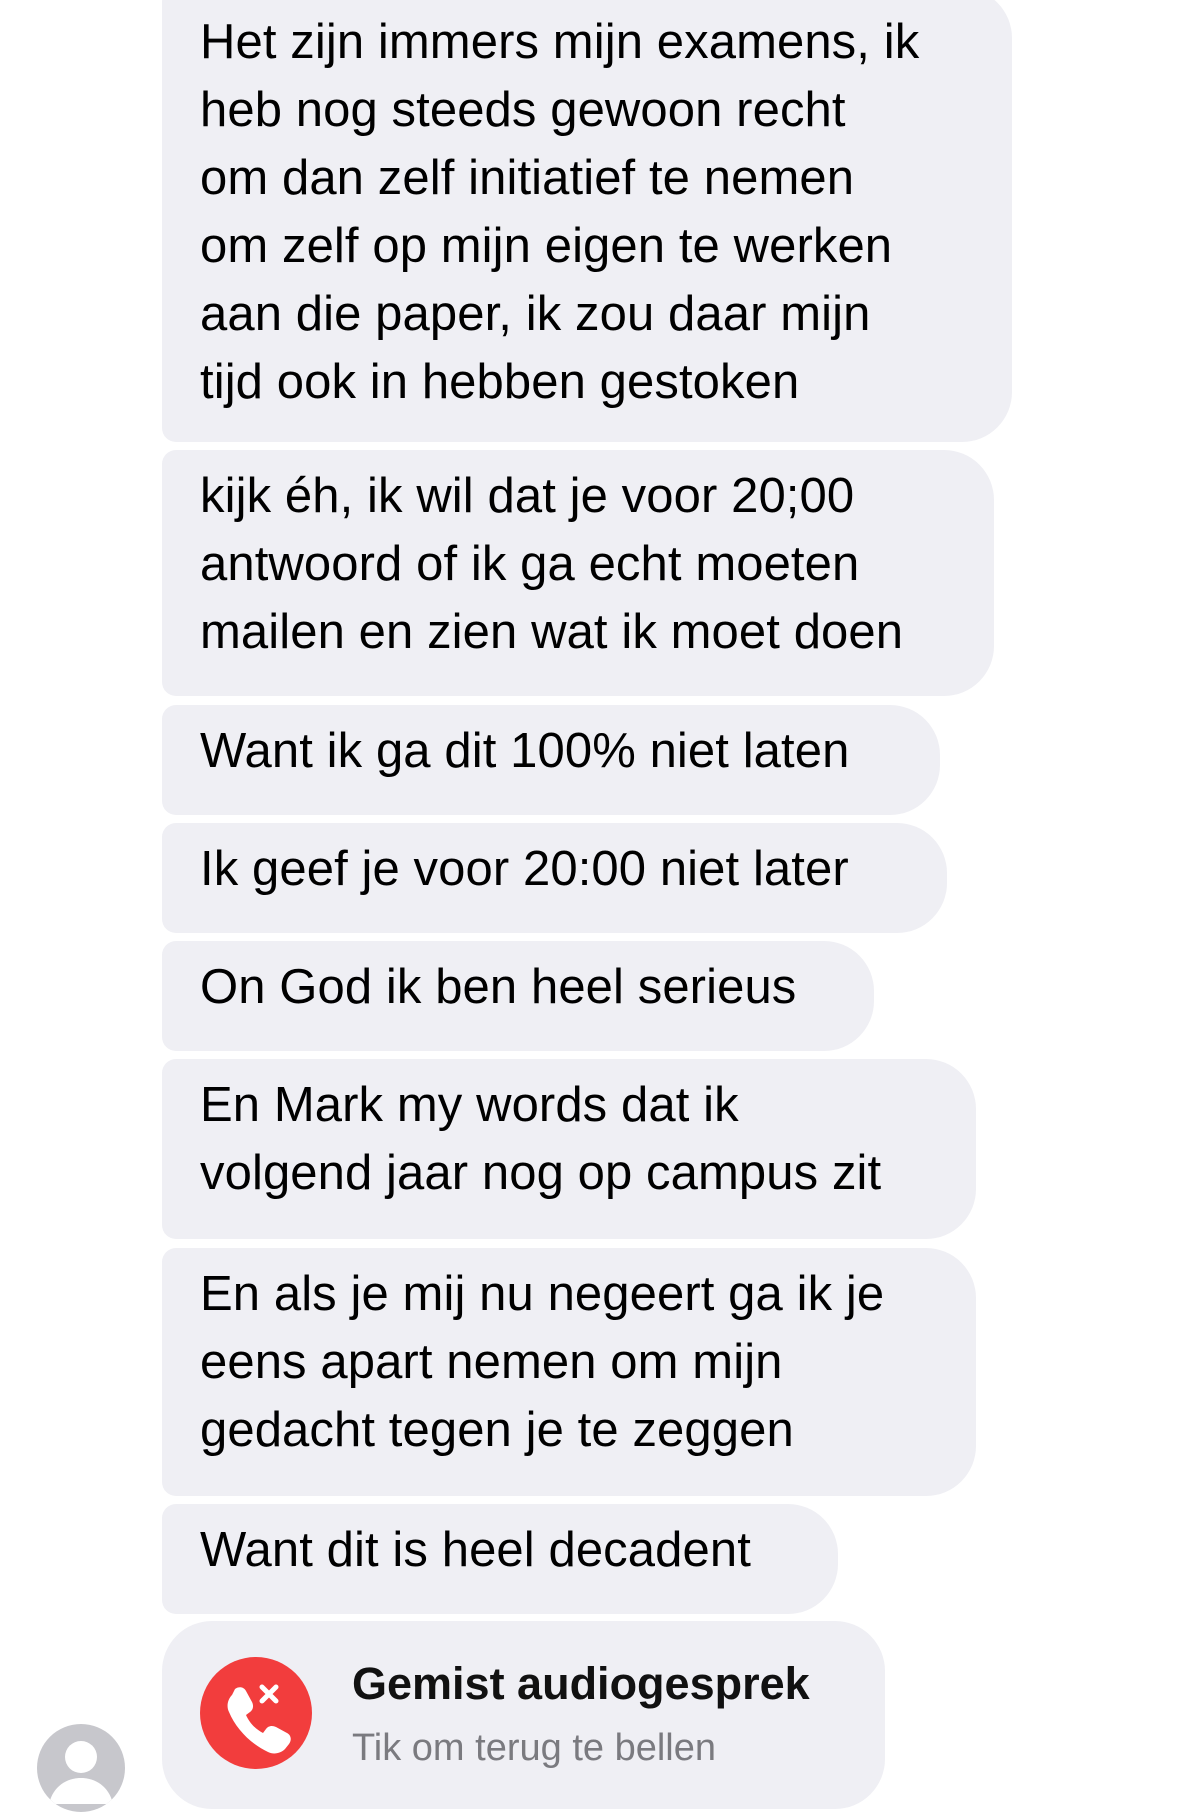 The height and width of the screenshot is (1817, 1200). I want to click on message-bubble: Ik geef je voor 20:00 niet later, so click(554, 878).